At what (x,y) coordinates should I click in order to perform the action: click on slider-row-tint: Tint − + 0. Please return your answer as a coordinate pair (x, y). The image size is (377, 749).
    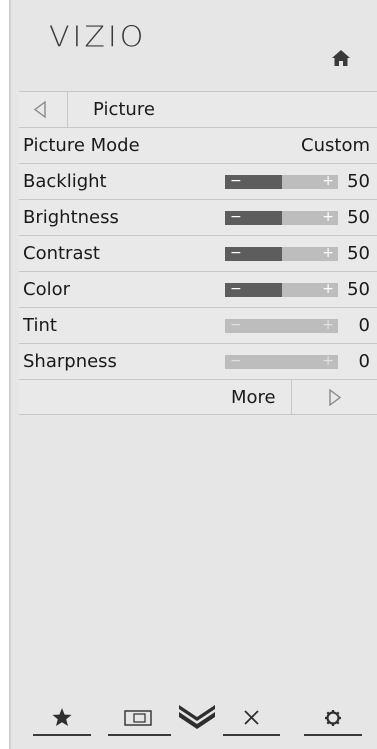
    Looking at the image, I should click on (198, 325).